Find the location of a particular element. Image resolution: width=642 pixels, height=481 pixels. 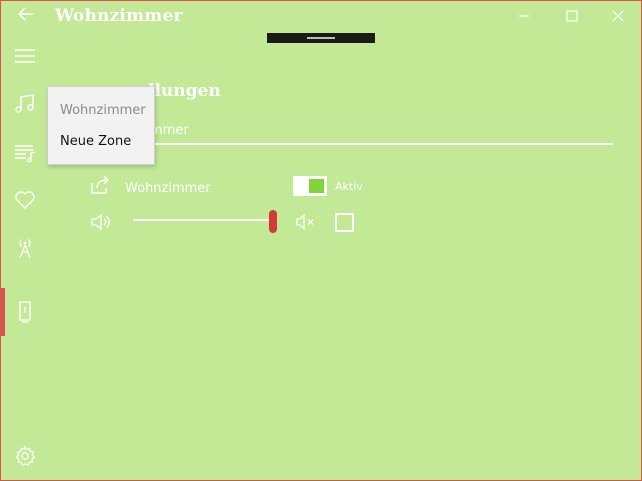

zone-context-menu: Wohnzimmer Neue Zone is located at coordinates (101, 125).